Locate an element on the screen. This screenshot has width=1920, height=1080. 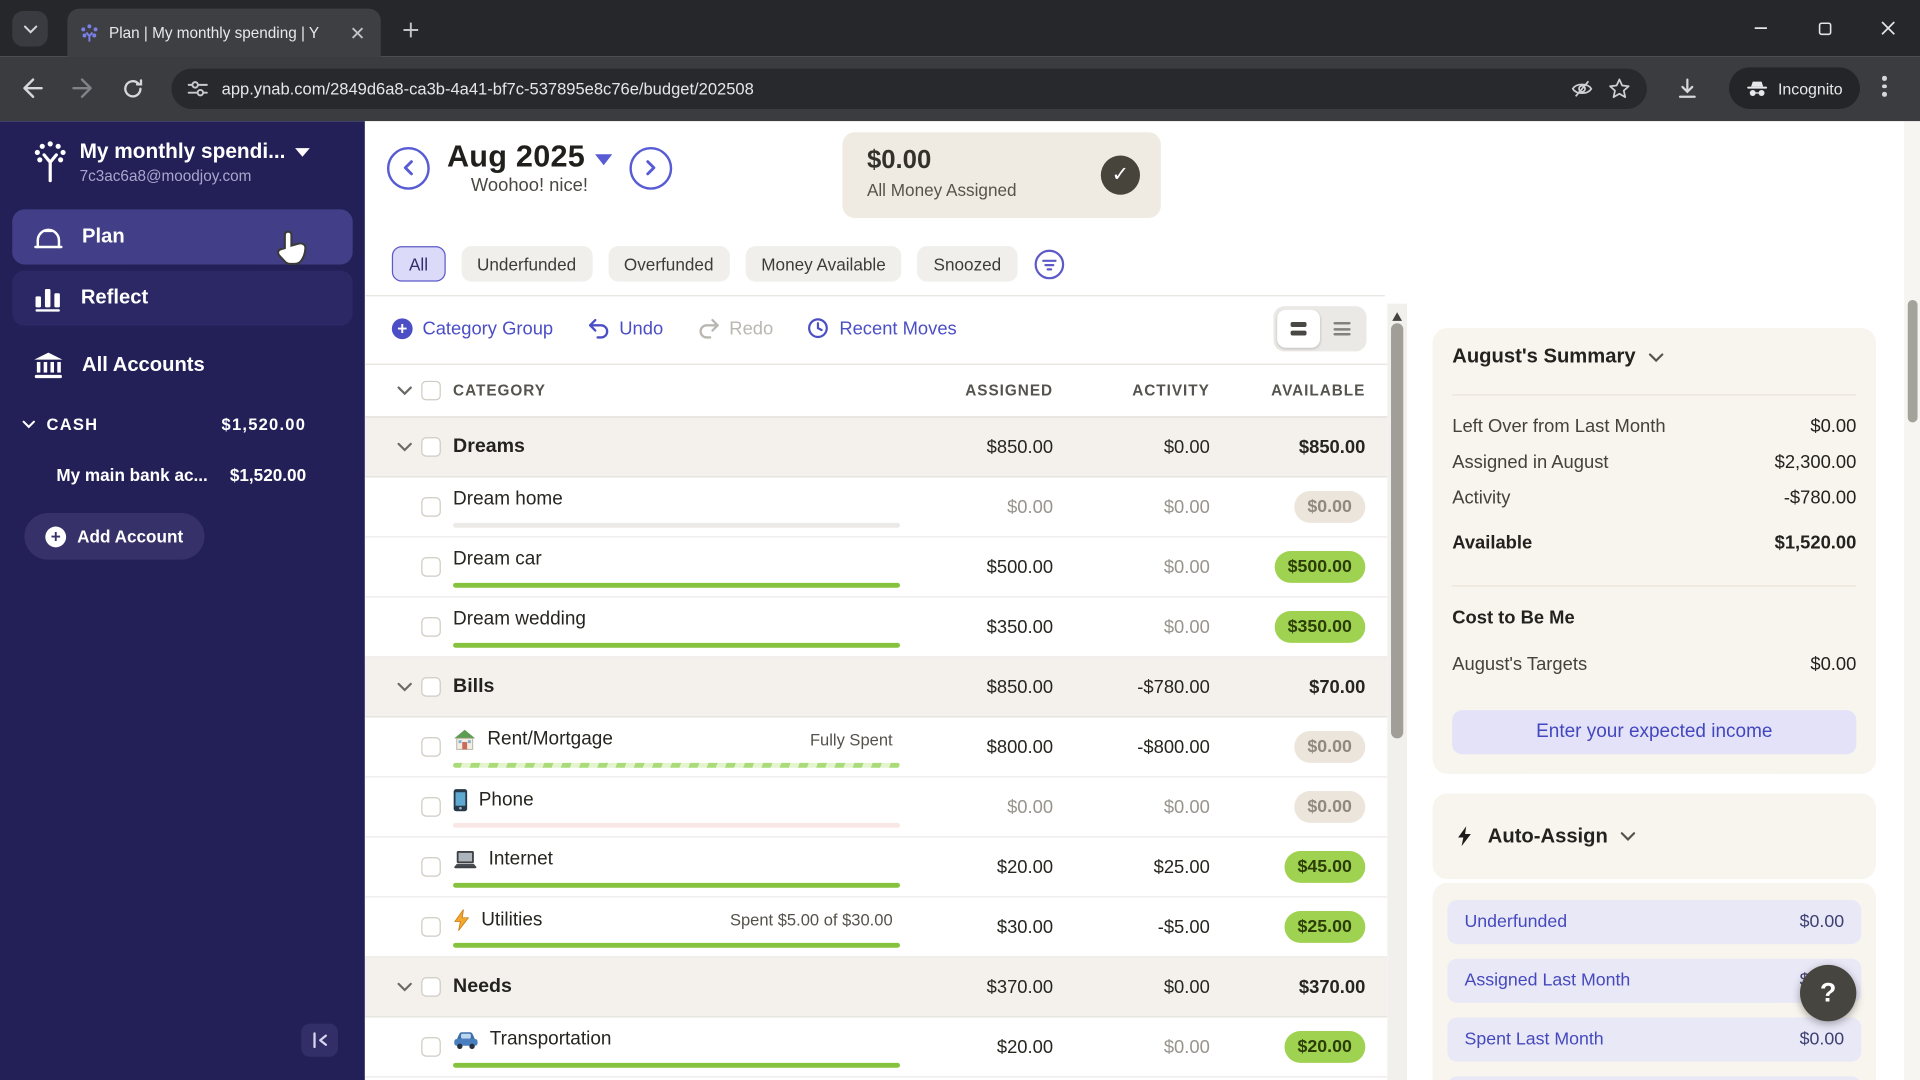
auto-assign-assigned-last-month: Assigned Last Month $0.00 is located at coordinates (1654, 980).